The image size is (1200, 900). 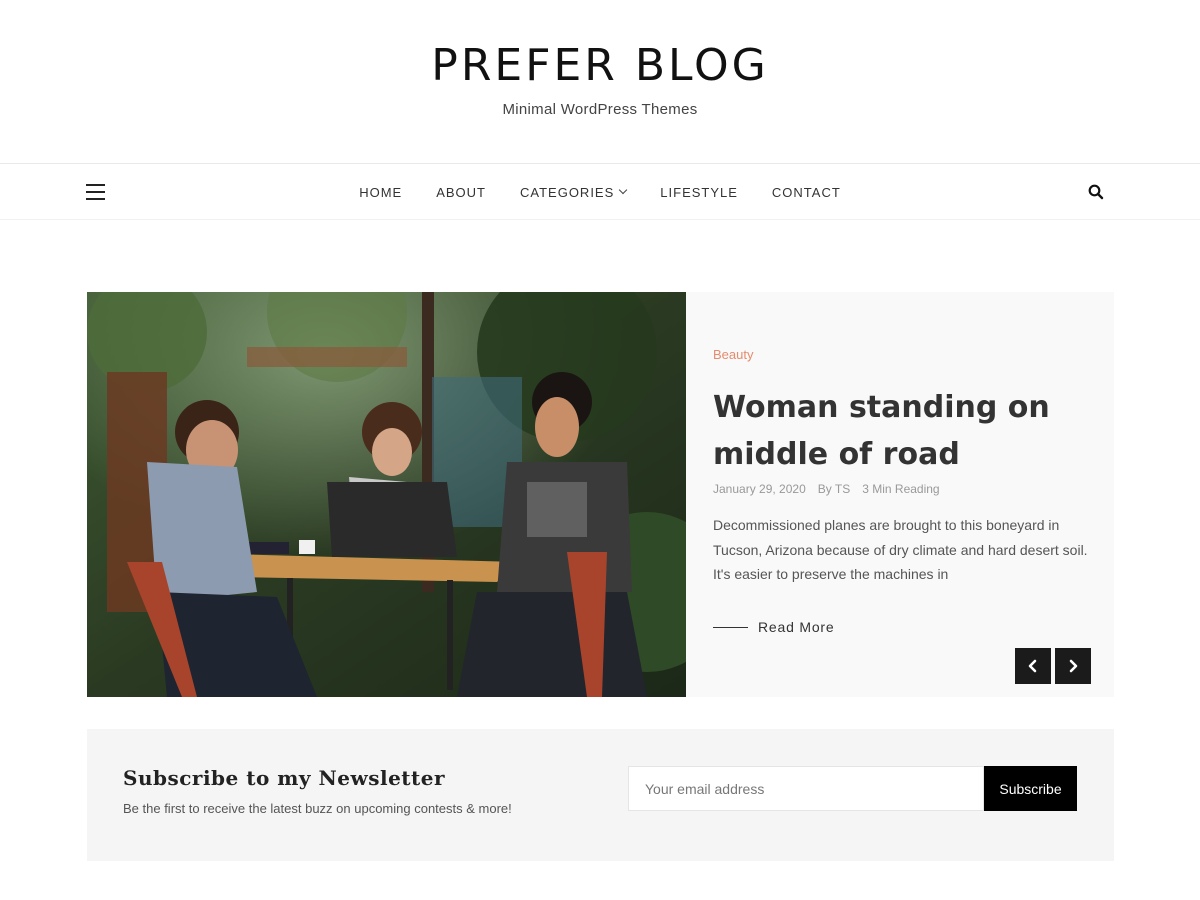 I want to click on site-tagline: Minimal WordPress Themes, so click(x=600, y=109).